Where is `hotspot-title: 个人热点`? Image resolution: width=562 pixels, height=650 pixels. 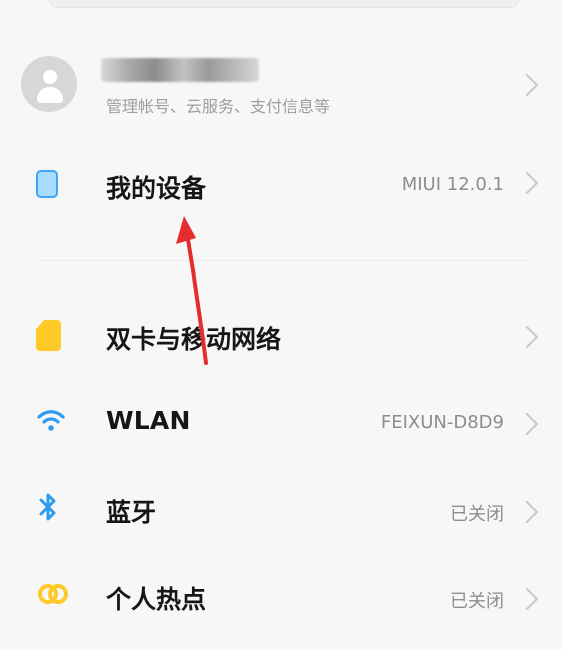
hotspot-title: 个人热点 is located at coordinates (156, 599).